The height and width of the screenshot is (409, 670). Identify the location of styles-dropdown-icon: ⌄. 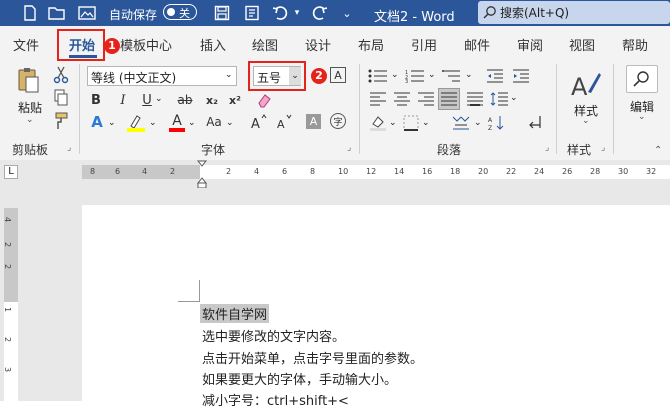
(586, 121).